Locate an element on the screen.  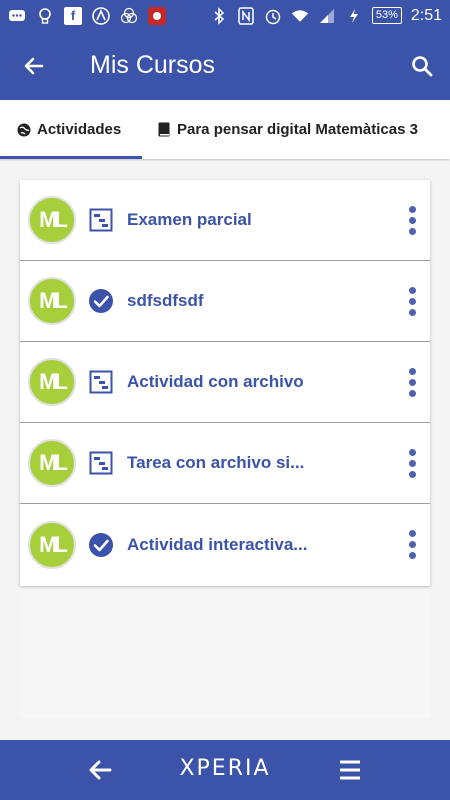
system-nav-bar: XPERIA is located at coordinates (225, 770).